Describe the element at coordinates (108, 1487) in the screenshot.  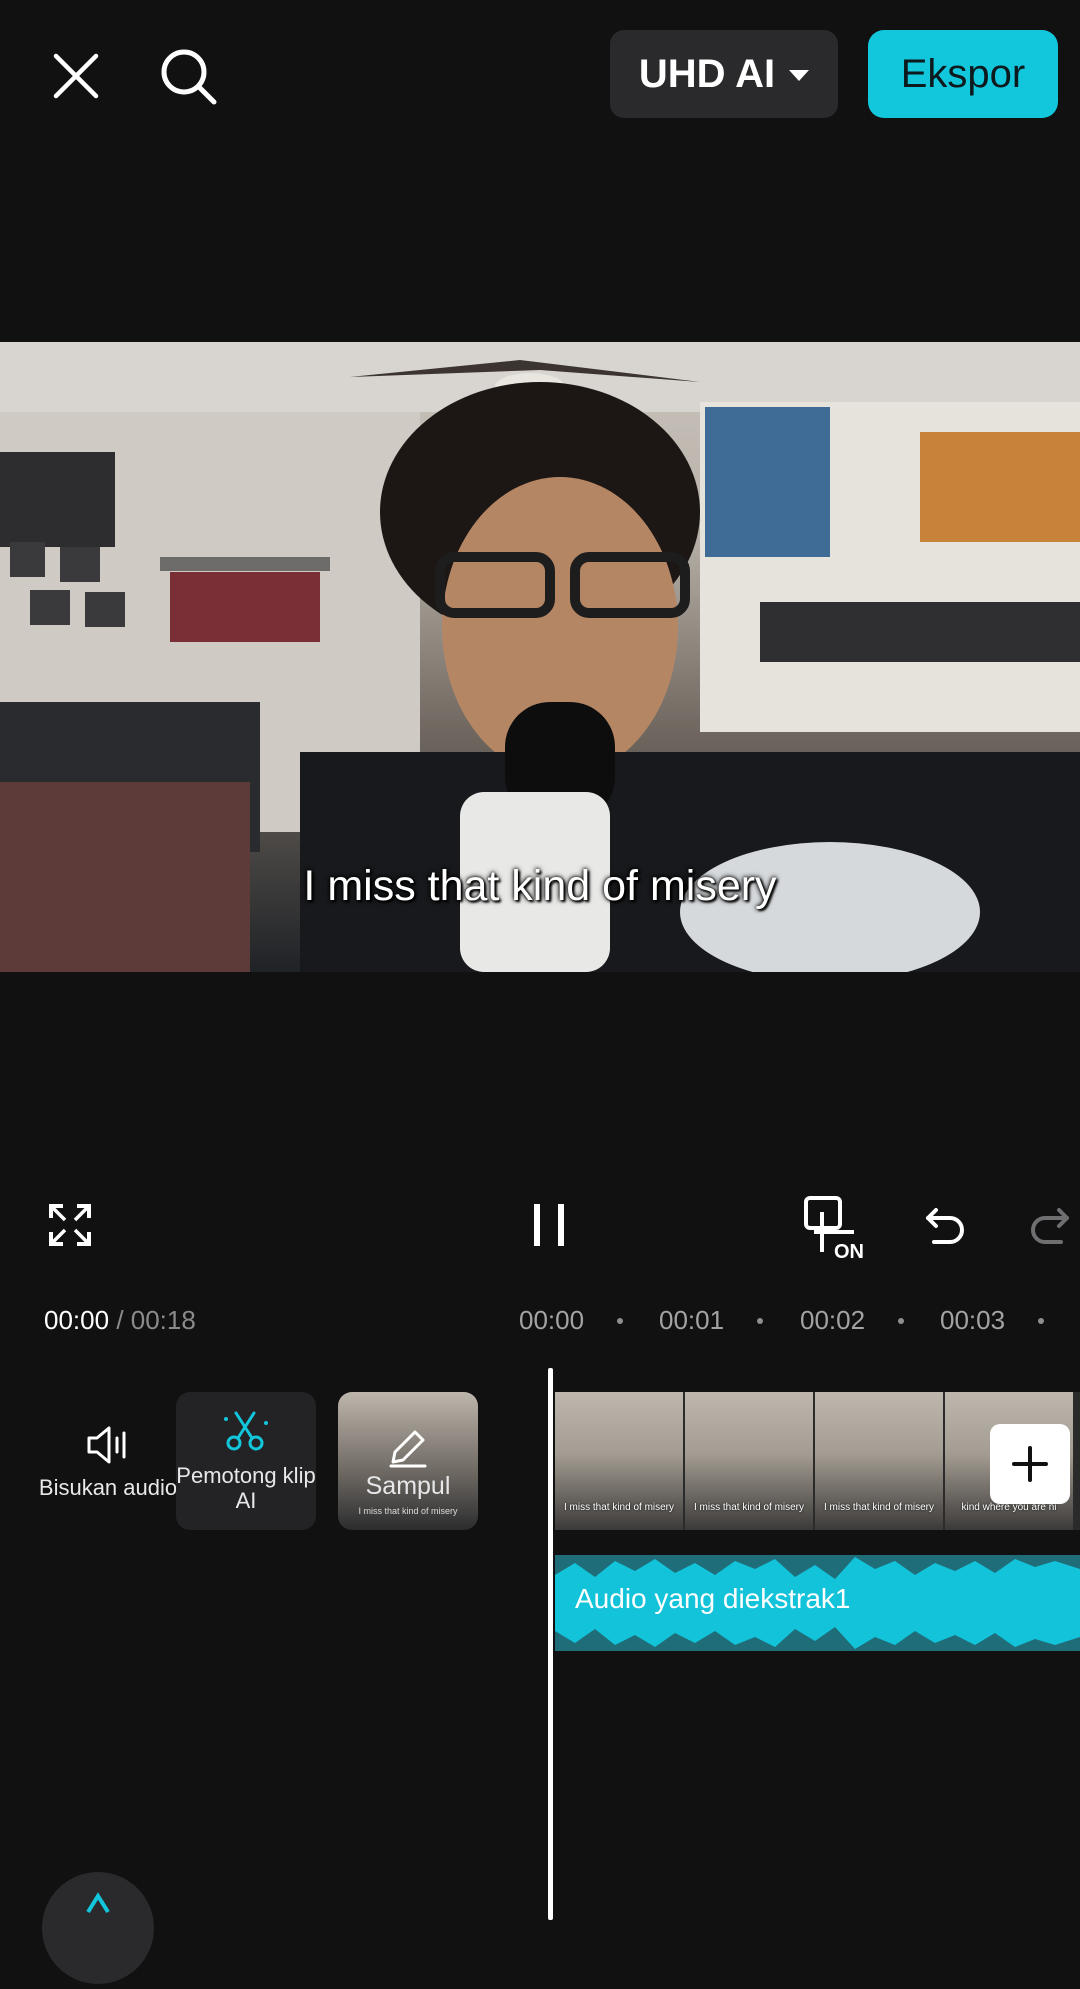
I see `mute-audio-label: Bisukan audio` at that location.